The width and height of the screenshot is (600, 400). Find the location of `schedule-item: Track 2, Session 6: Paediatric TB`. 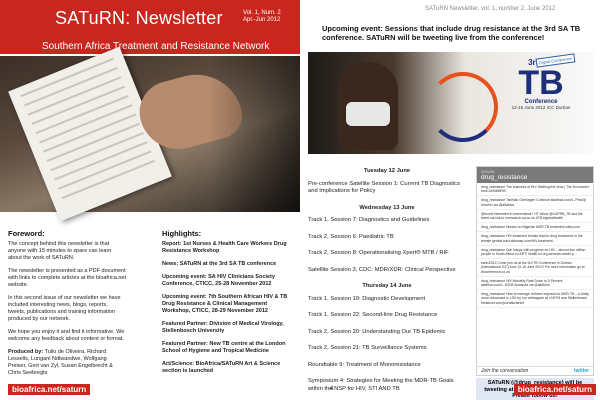

schedule-item: Track 2, Session 6: Paediatric TB is located at coordinates (351, 236).